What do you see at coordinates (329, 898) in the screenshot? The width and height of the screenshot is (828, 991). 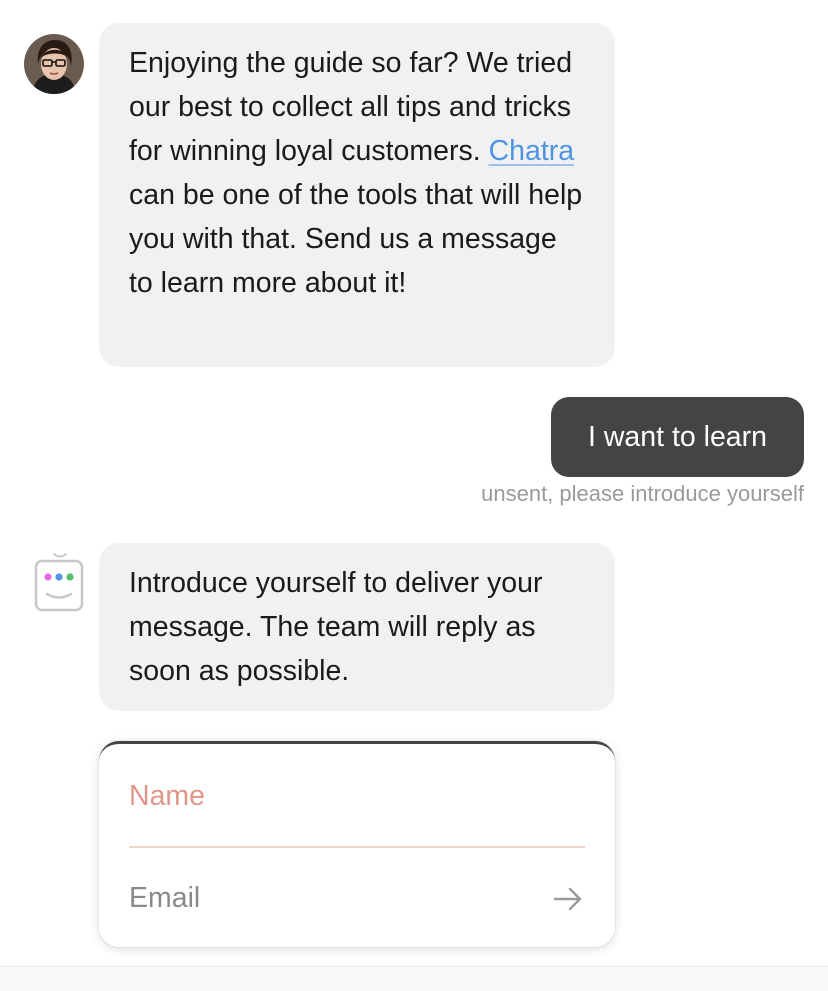 I see `email-input` at bounding box center [329, 898].